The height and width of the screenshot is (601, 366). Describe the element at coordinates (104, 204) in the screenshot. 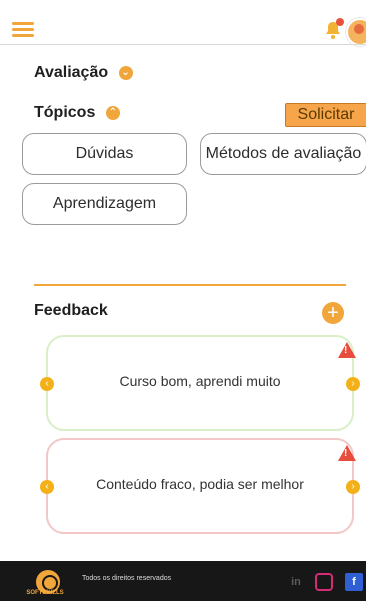

I see `topic-button-learning: Aprendizagem` at that location.